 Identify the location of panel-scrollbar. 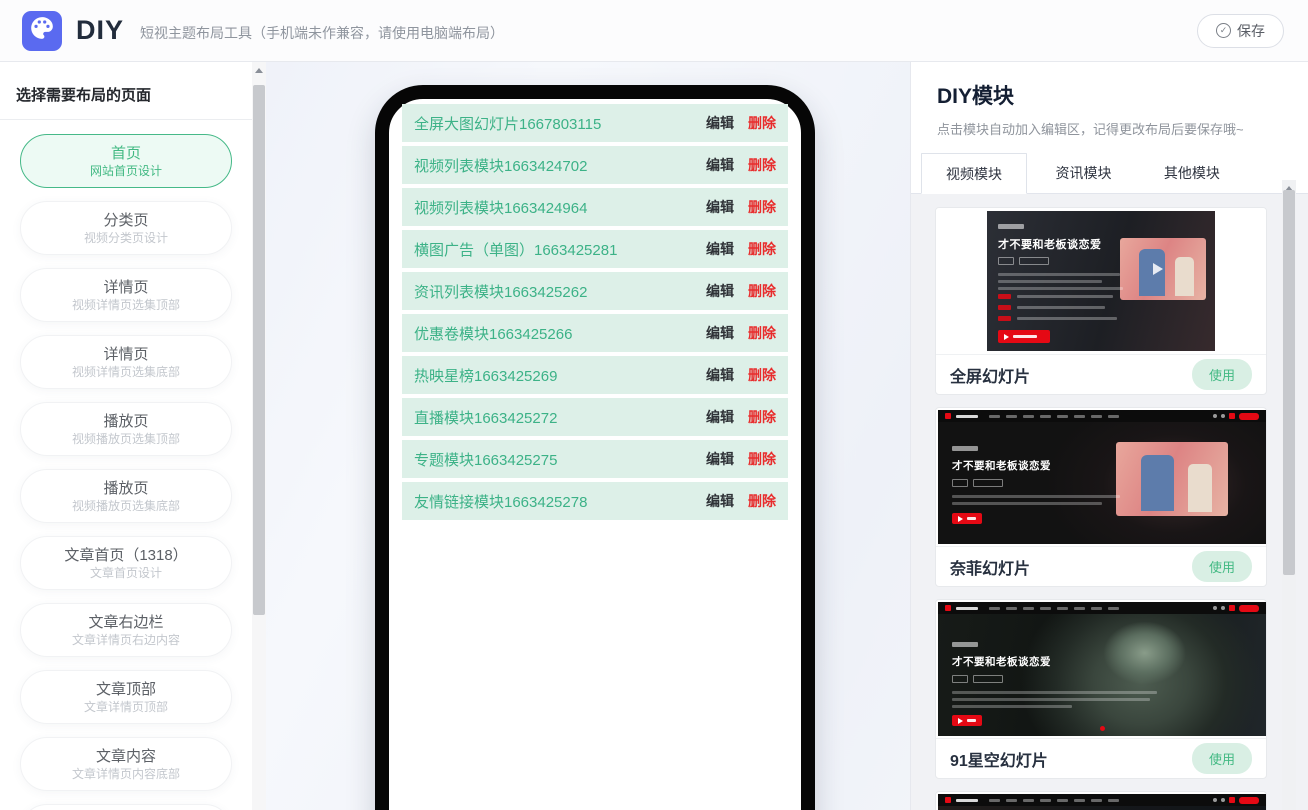
(1289, 495).